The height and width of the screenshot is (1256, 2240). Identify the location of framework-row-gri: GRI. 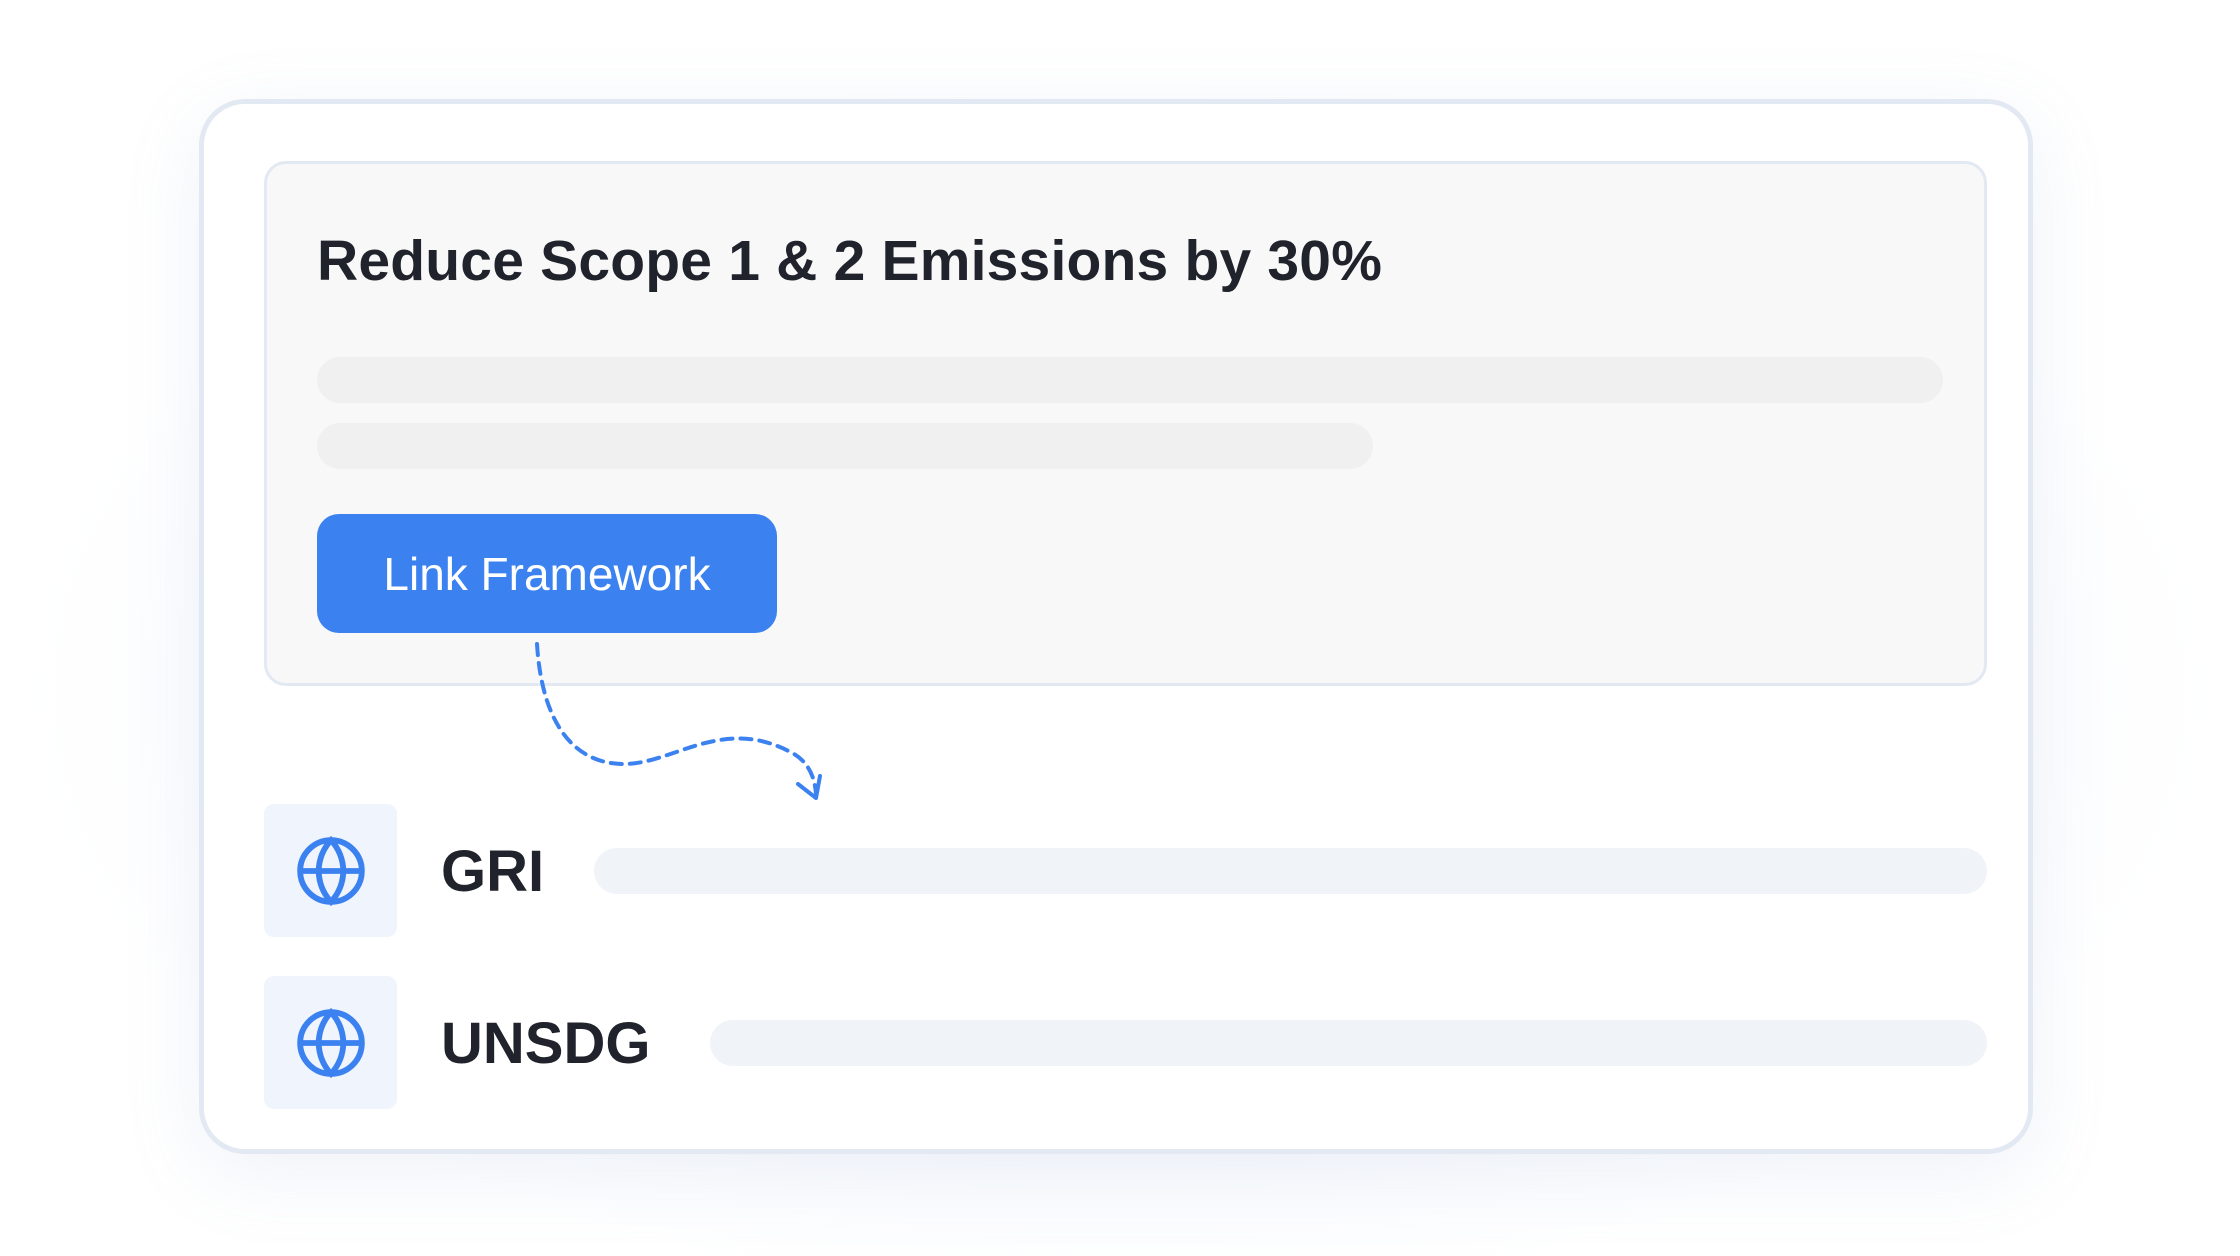
(1125, 870).